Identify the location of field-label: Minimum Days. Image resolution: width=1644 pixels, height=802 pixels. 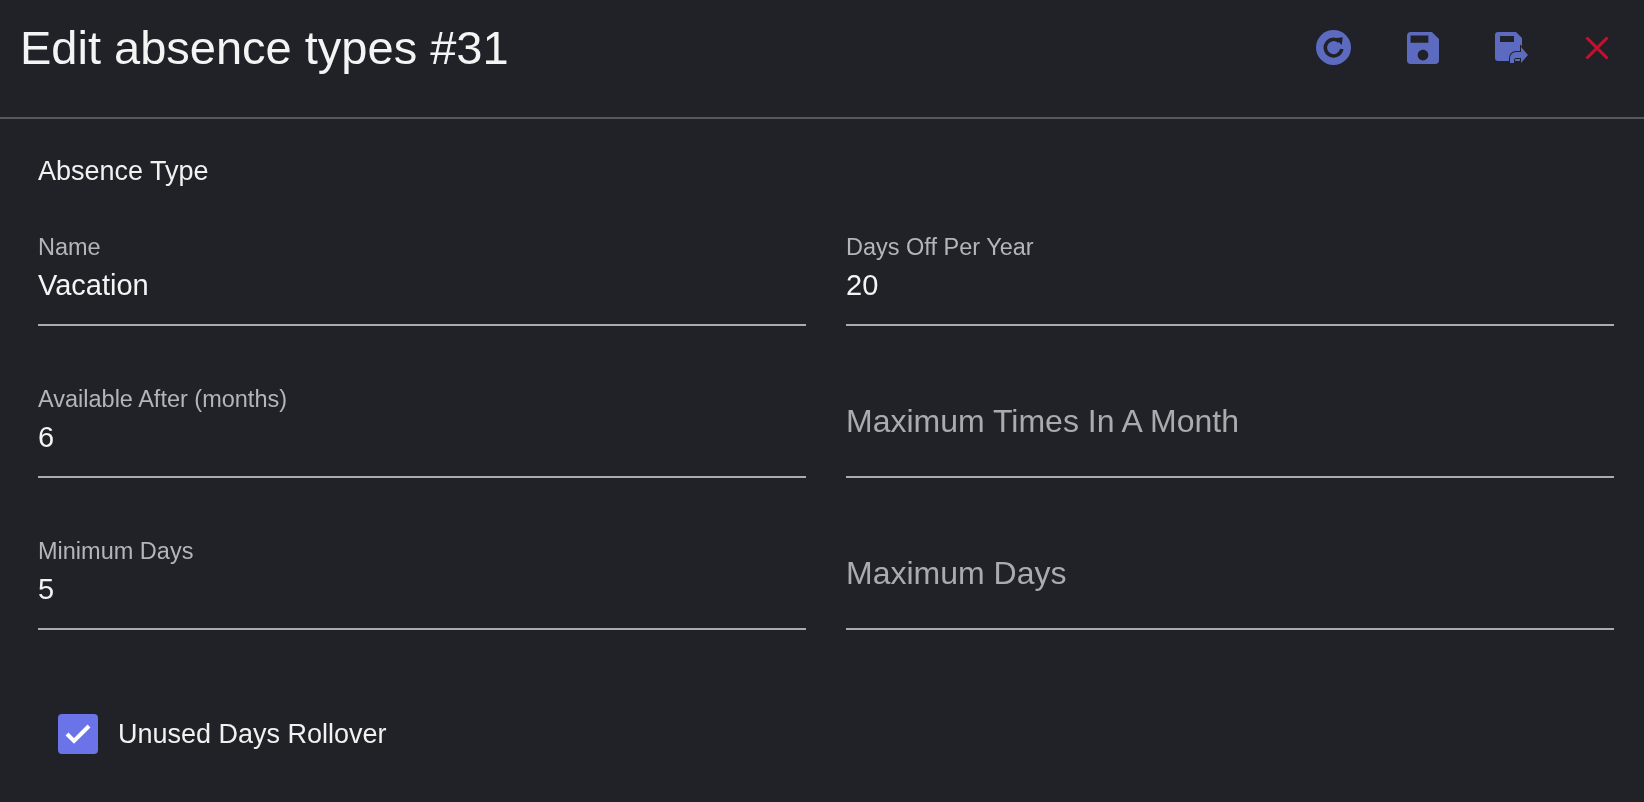
(116, 551).